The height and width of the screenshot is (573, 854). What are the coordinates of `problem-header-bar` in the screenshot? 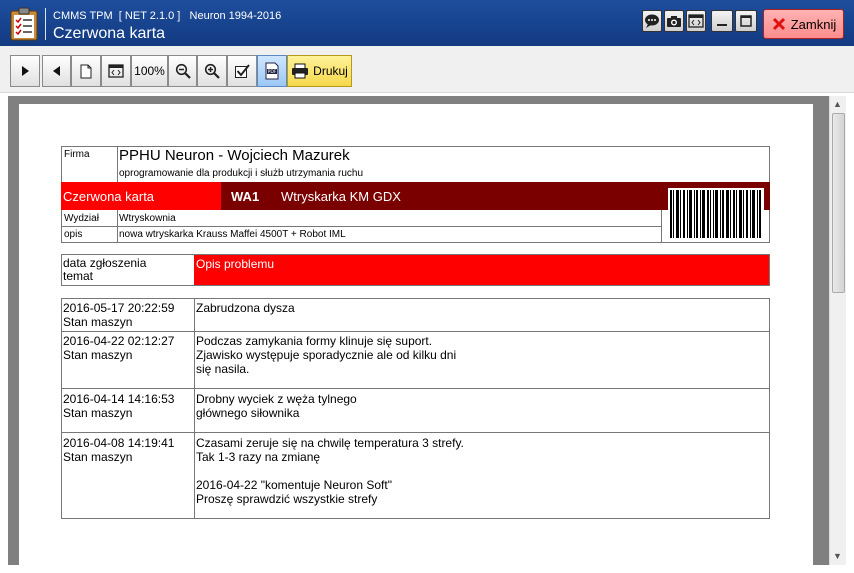 It's located at (481, 270).